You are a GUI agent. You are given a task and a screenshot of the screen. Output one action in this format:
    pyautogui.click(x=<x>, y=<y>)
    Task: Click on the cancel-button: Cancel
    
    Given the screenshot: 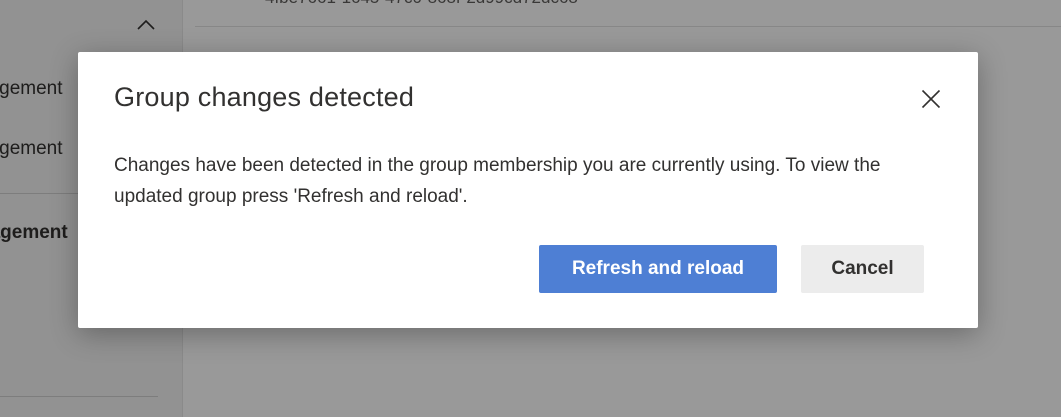 What is the action you would take?
    pyautogui.click(x=862, y=269)
    